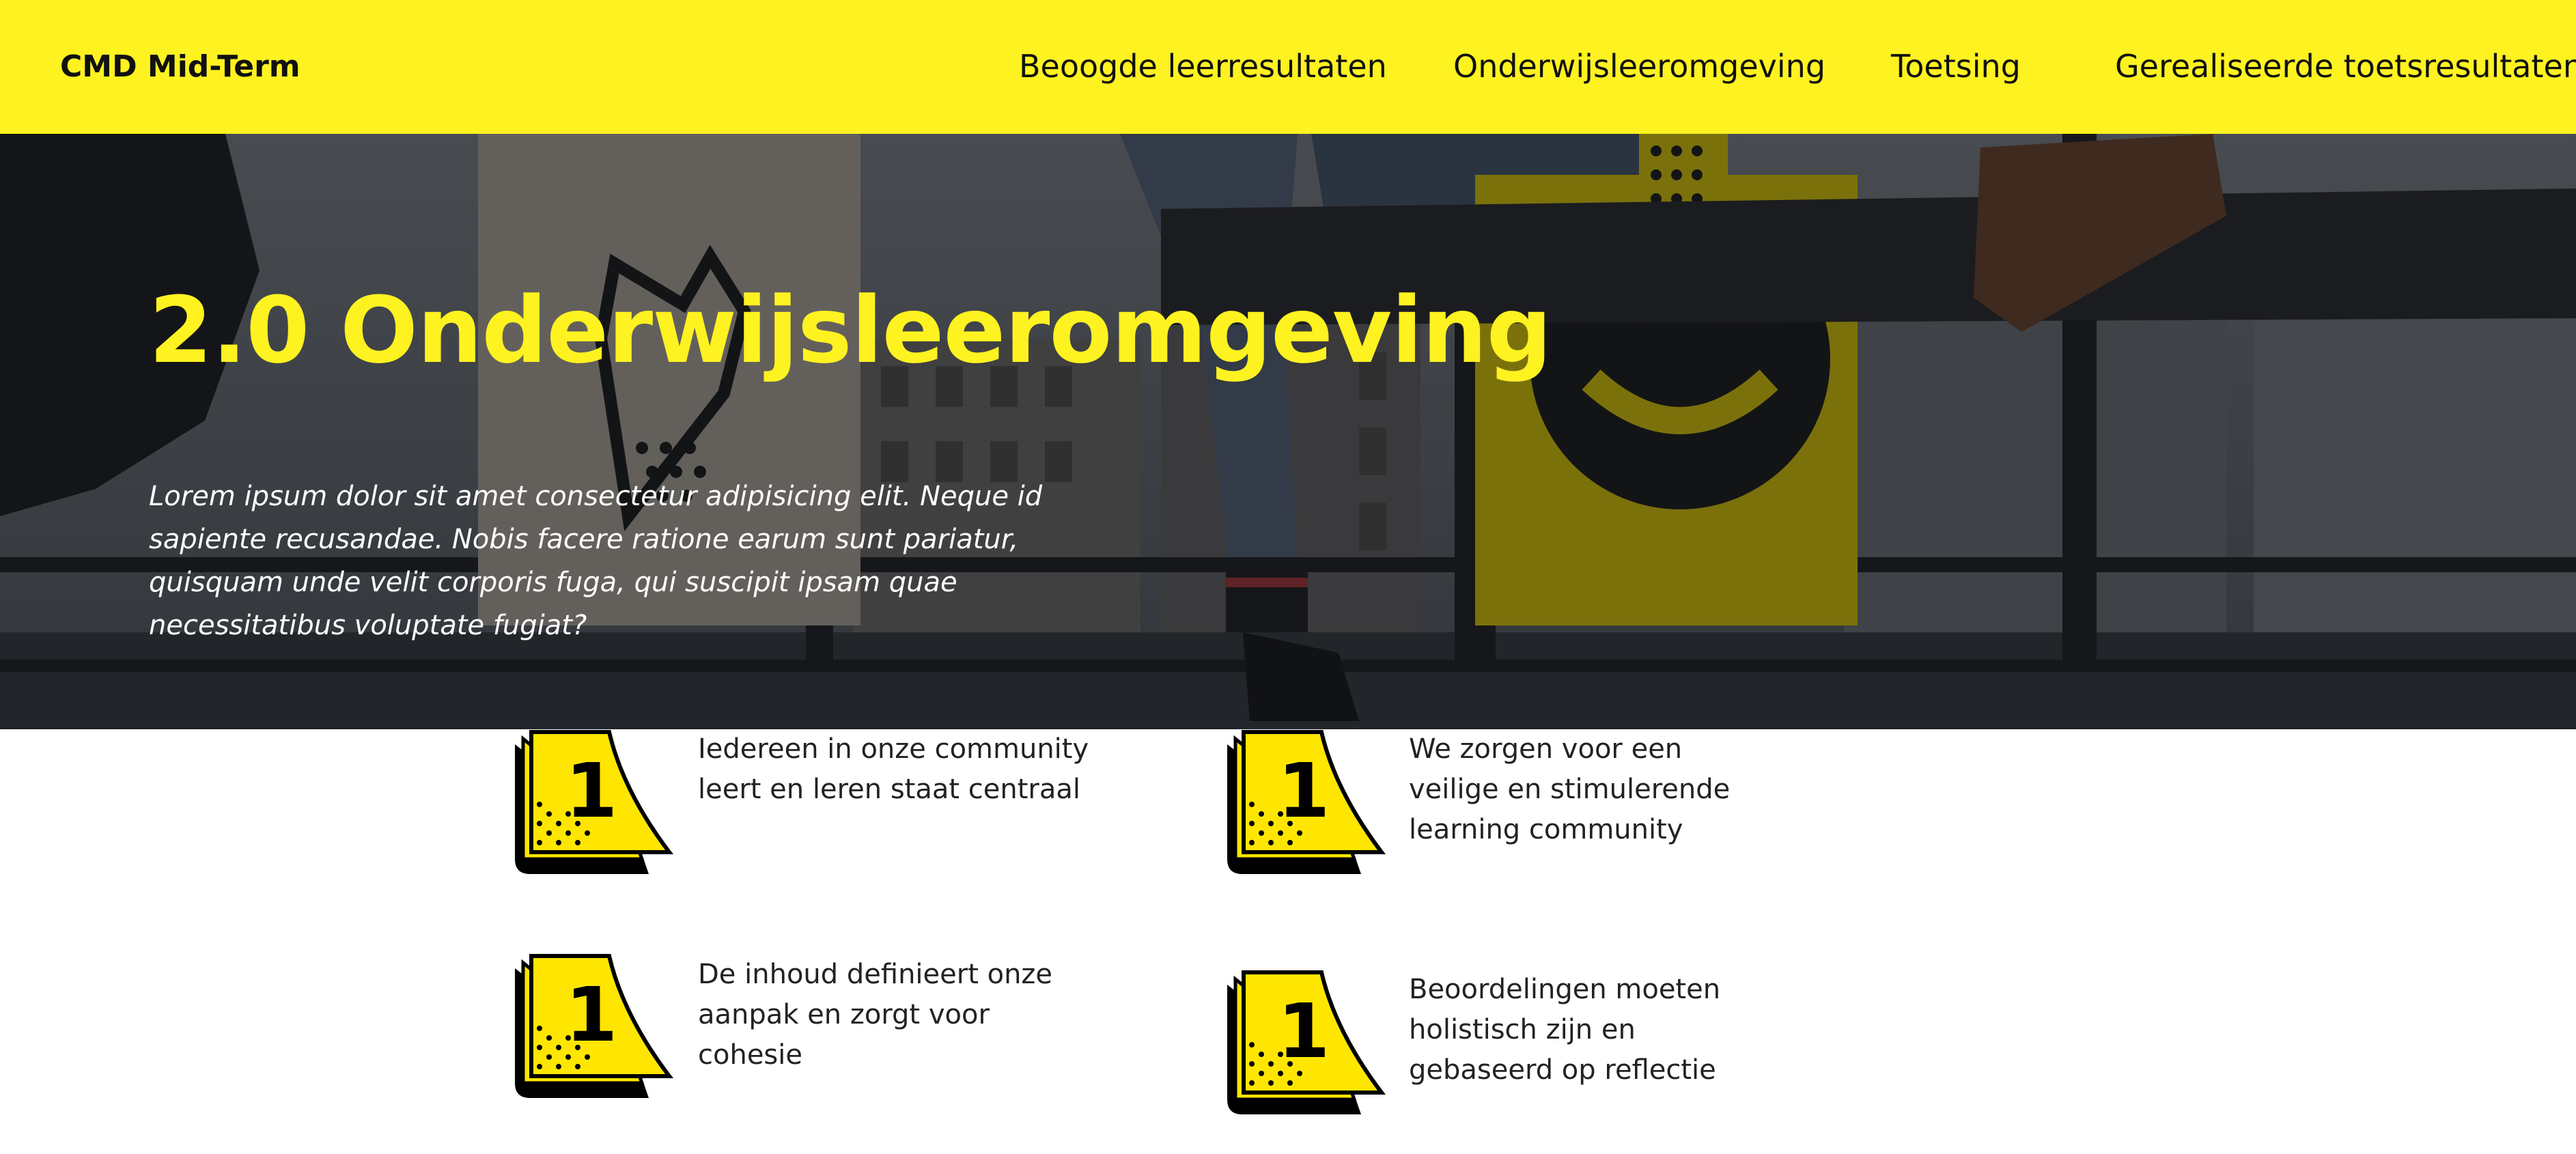 The height and width of the screenshot is (1154, 2576). What do you see at coordinates (2345, 66) in the screenshot?
I see `nav-link-gerealiseerde-toetsresultaten: Gerealiseerde toetsresultaten` at bounding box center [2345, 66].